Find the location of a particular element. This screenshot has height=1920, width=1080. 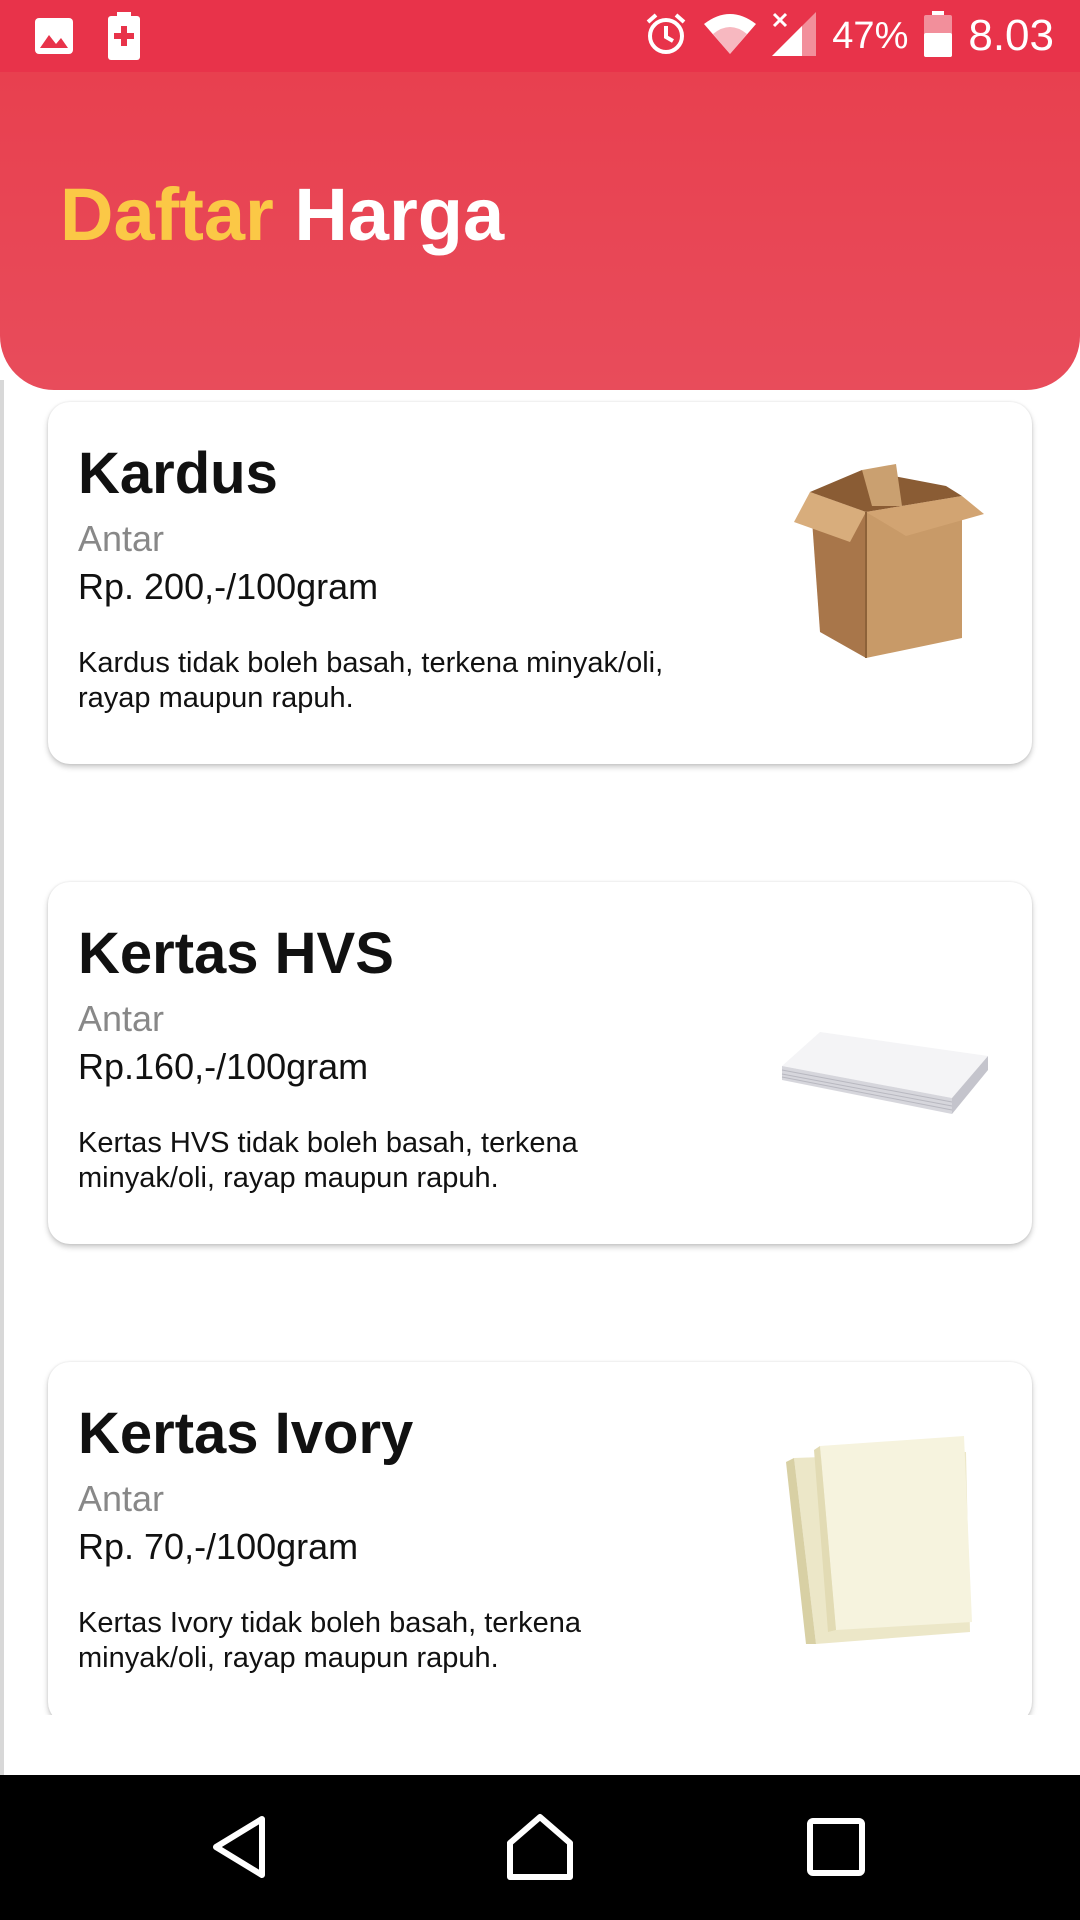

ivory-paper-image is located at coordinates (886, 1533).